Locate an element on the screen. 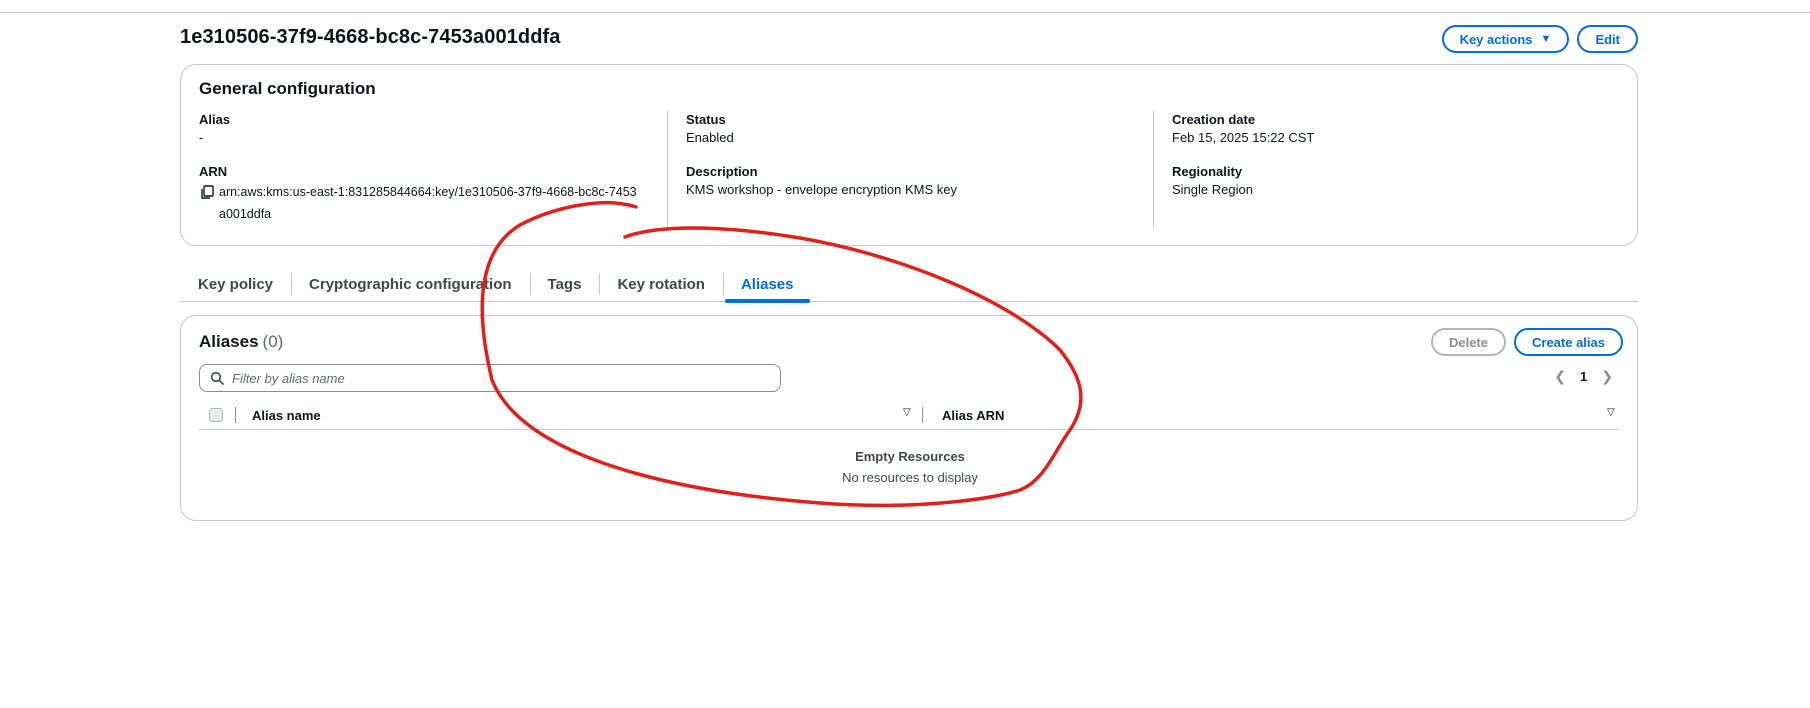 The height and width of the screenshot is (708, 1810). regionality-value: Single Region is located at coordinates (1212, 189).